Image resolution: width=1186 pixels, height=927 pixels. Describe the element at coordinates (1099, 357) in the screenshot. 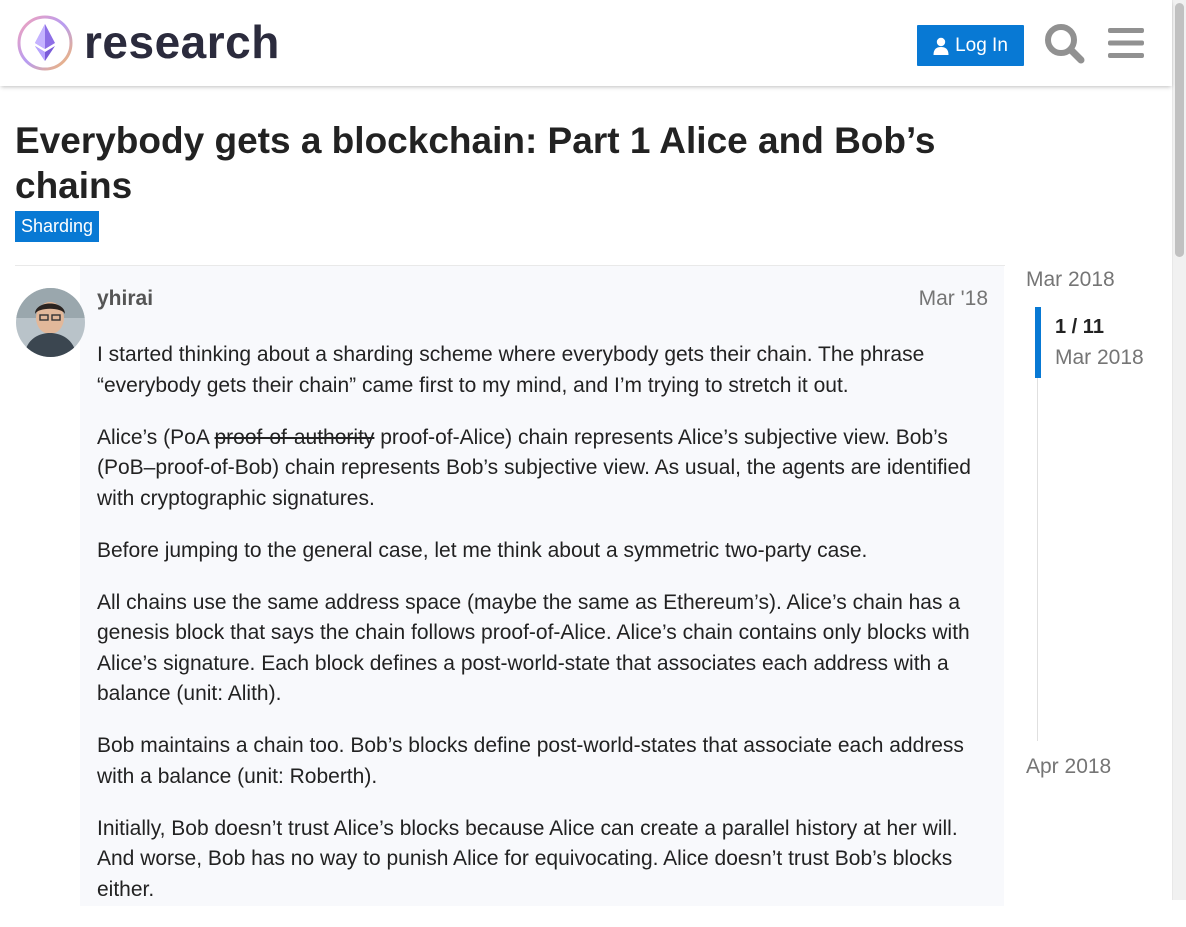

I see `timeline-current-date: Mar 2018` at that location.